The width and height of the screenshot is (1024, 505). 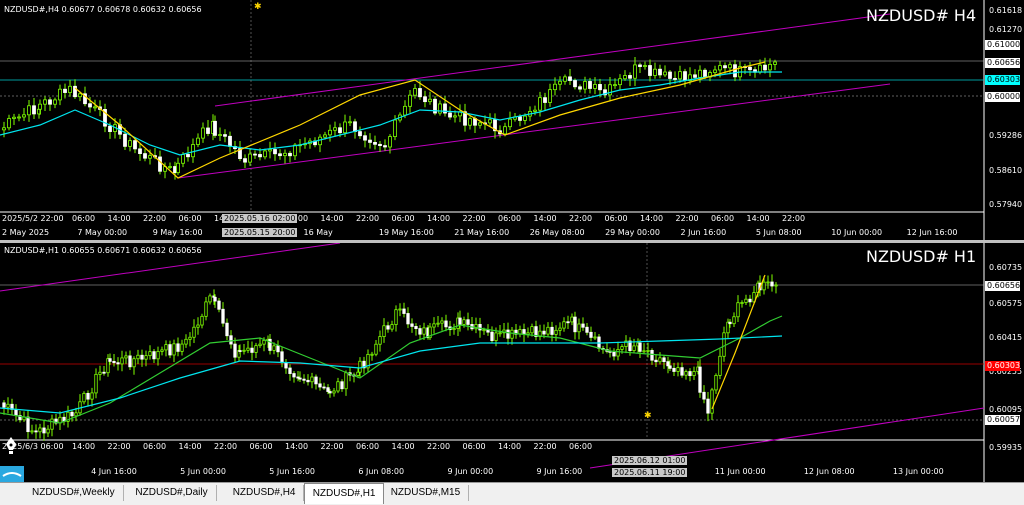 What do you see at coordinates (921, 15) in the screenshot?
I see `h4-title: NZDUSD# H4` at bounding box center [921, 15].